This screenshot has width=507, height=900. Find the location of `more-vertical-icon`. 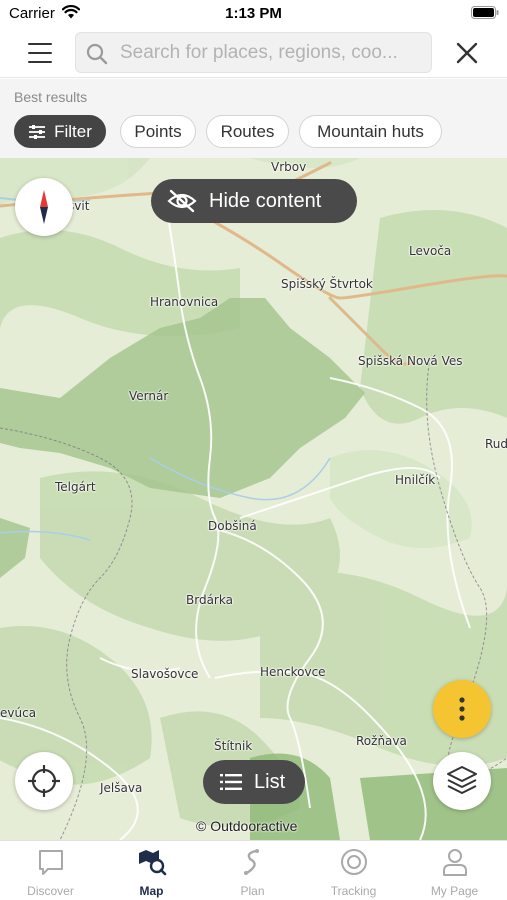

more-vertical-icon is located at coordinates (462, 709).